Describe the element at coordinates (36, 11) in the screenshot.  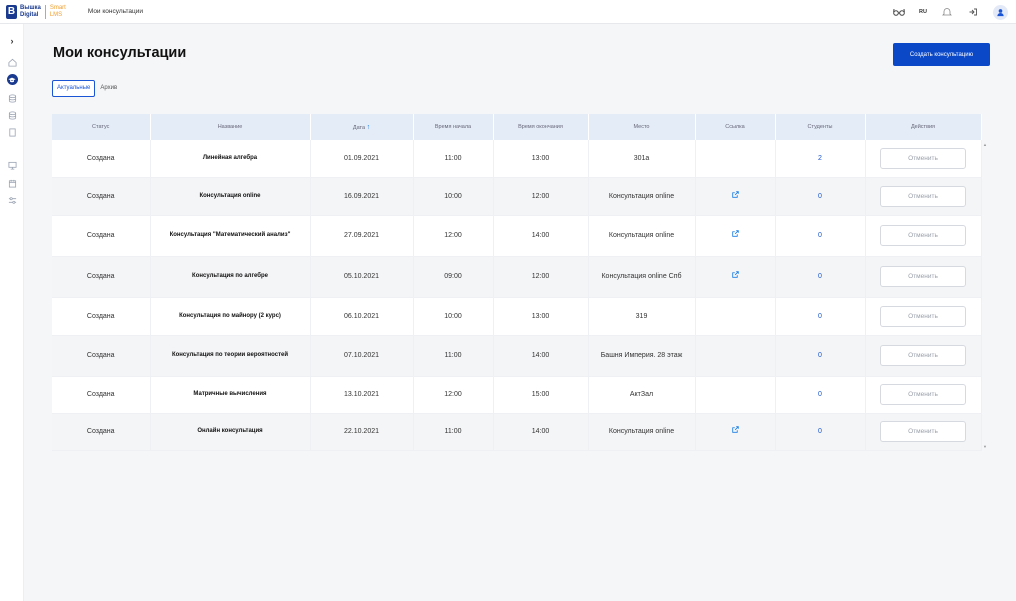
I see `logo: В Вышка Digital Smart LMS` at that location.